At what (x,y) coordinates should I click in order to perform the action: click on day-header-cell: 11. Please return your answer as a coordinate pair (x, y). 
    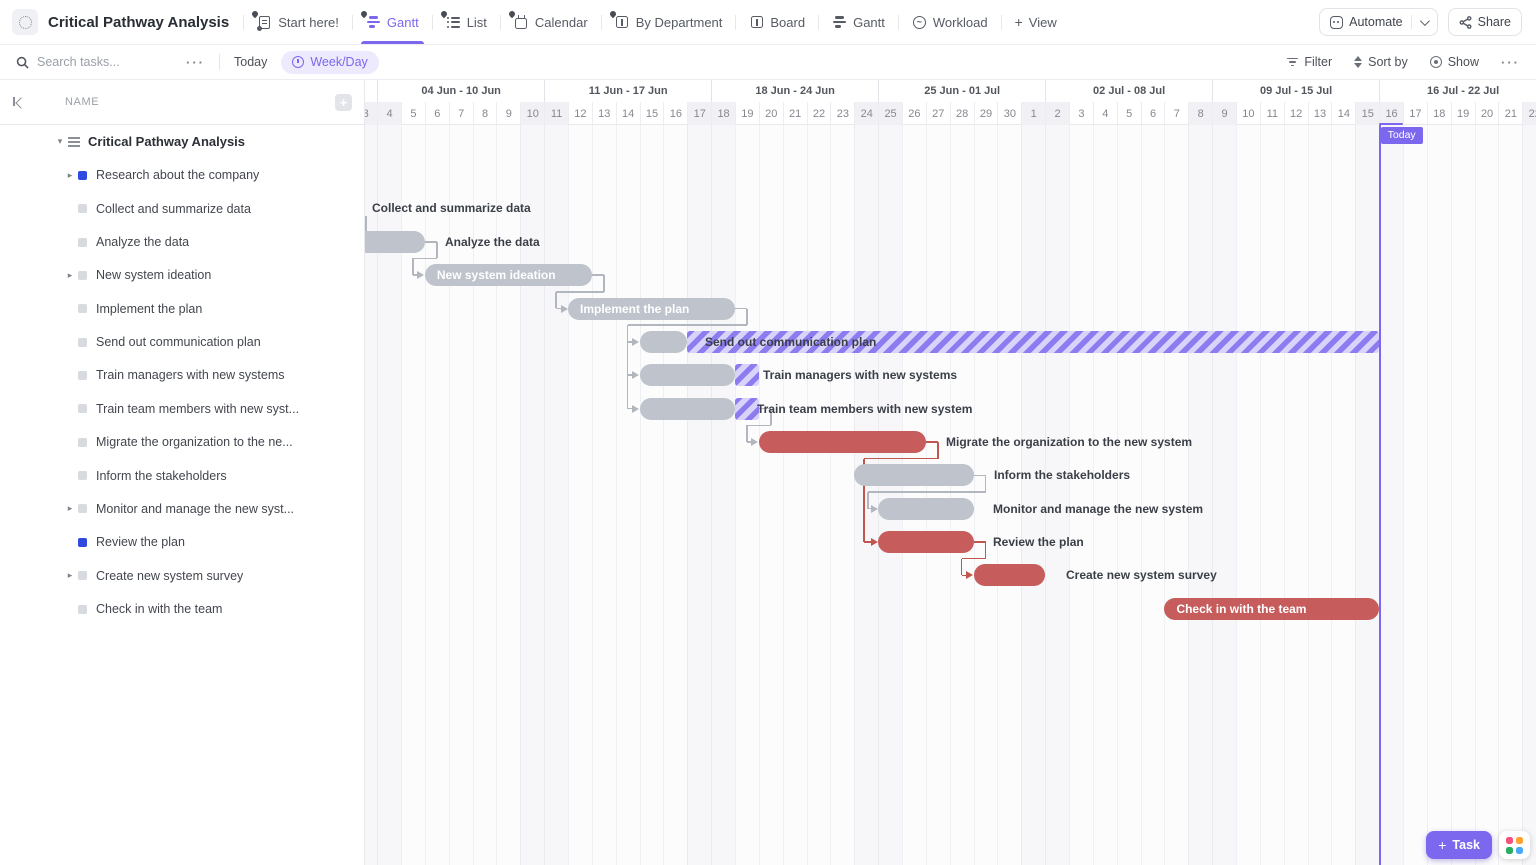
    Looking at the image, I should click on (556, 113).